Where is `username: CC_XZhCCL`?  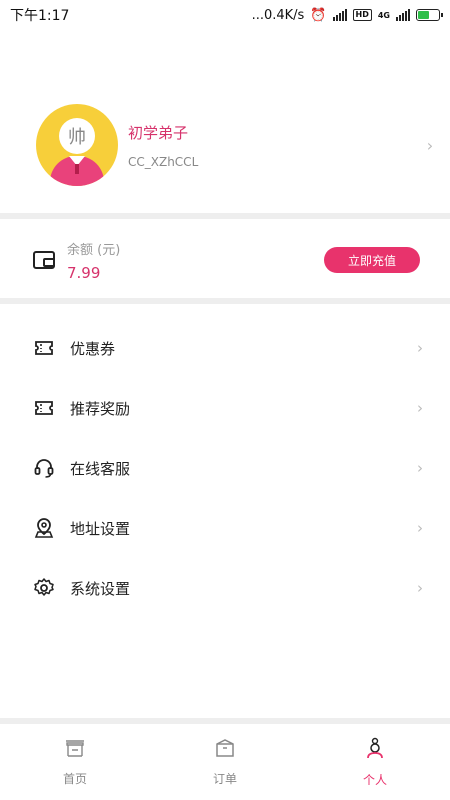 username: CC_XZhCCL is located at coordinates (163, 161).